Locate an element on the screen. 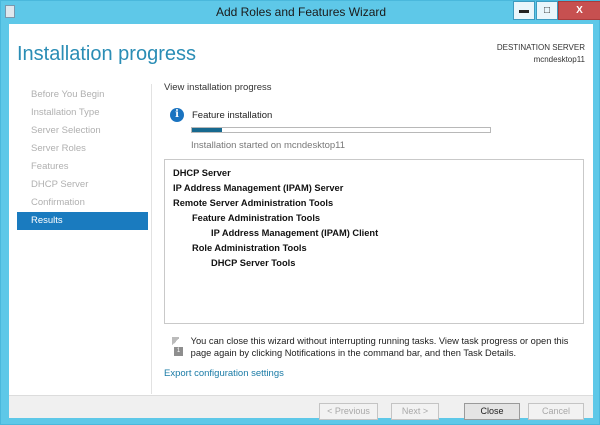  sidebar-item-server-roles: Server Roles is located at coordinates (82, 149).